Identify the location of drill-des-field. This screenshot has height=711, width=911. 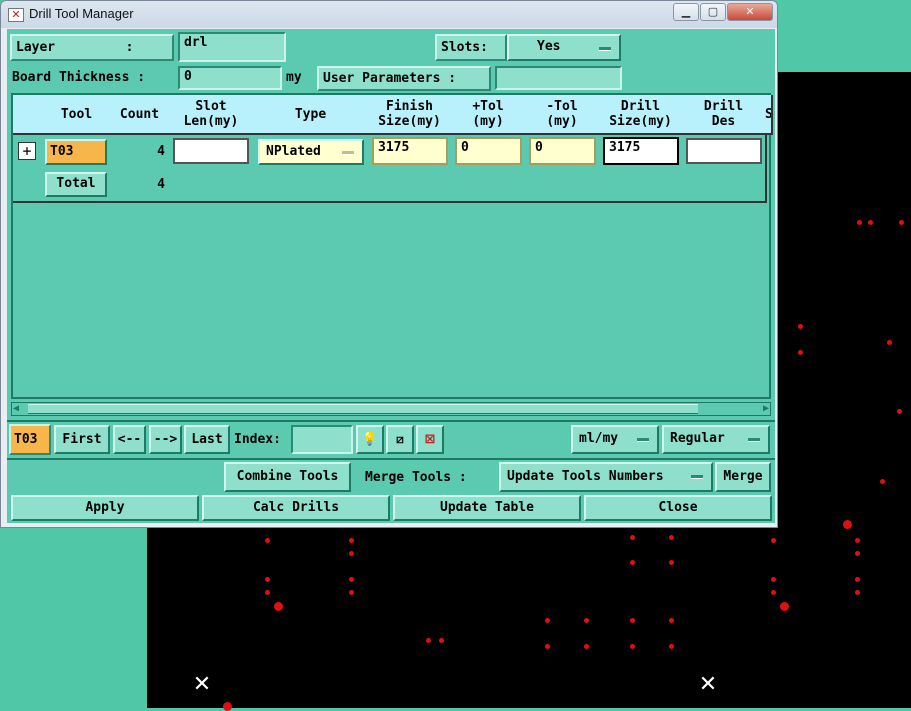
(724, 151).